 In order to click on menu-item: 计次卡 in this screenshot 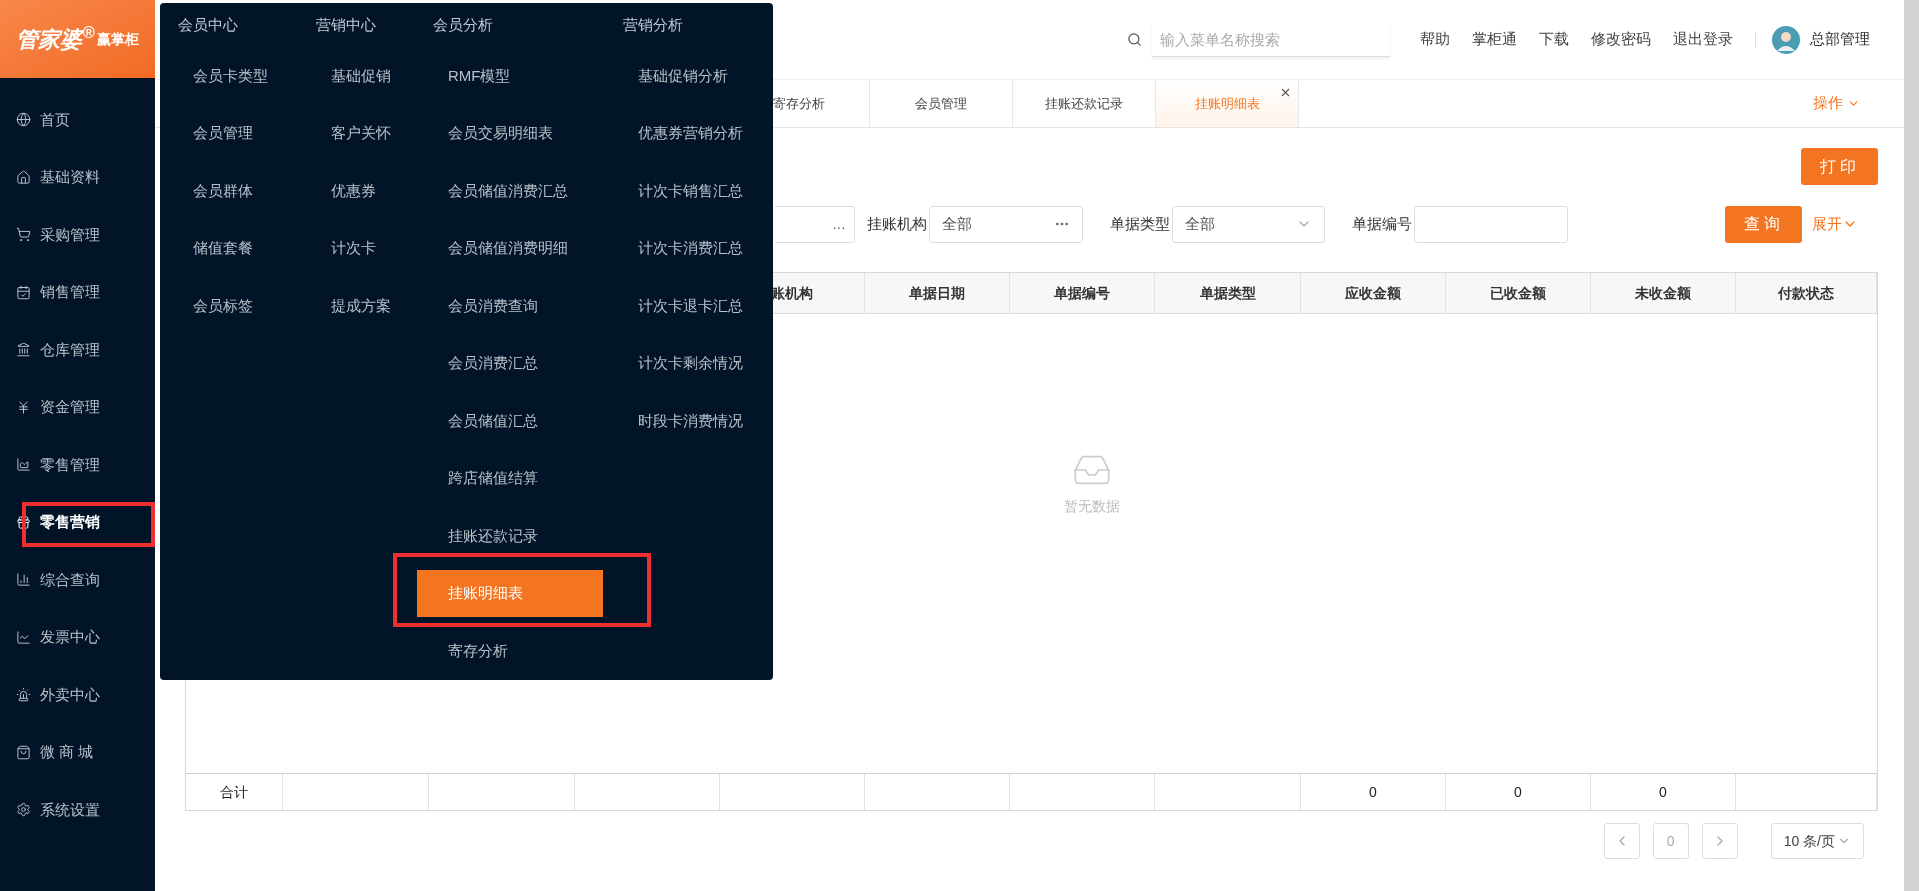, I will do `click(353, 248)`.